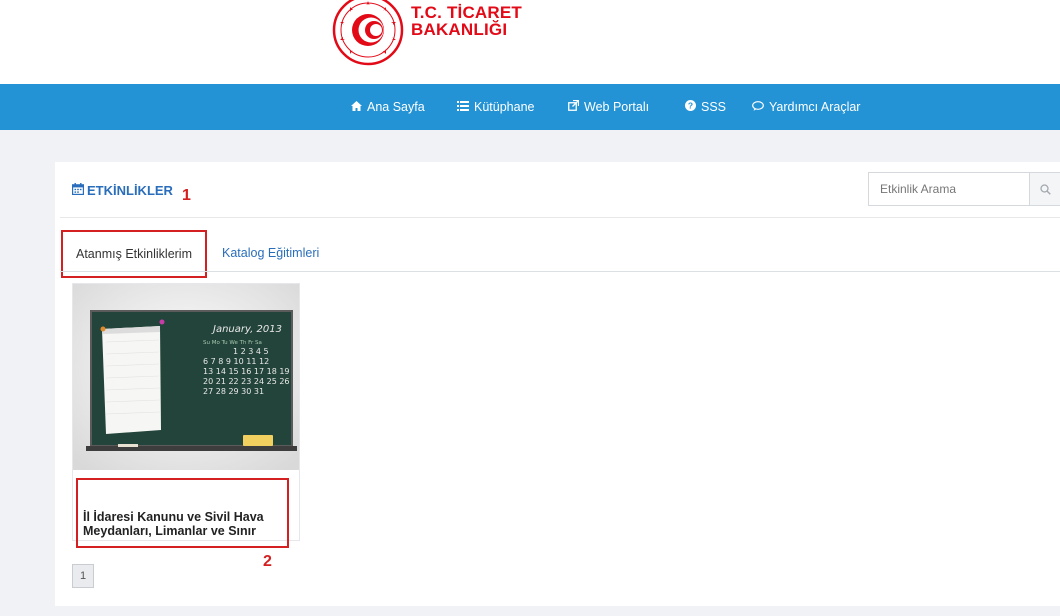 Image resolution: width=1060 pixels, height=616 pixels. What do you see at coordinates (467, 12) in the screenshot?
I see `brand-line-1: T.C. TİCARET` at bounding box center [467, 12].